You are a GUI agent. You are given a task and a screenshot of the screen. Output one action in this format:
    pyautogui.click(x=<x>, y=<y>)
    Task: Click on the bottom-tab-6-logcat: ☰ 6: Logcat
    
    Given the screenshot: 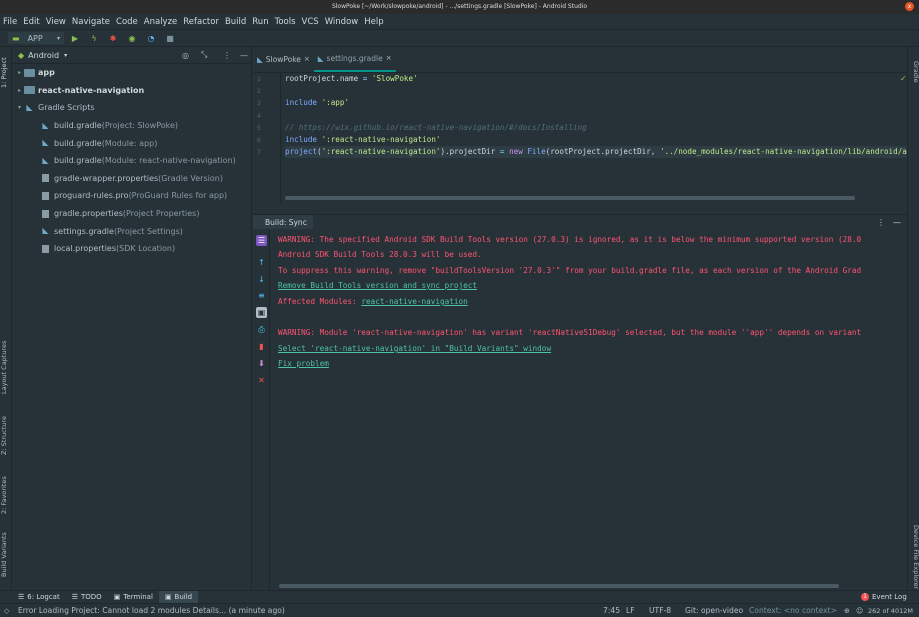 What is the action you would take?
    pyautogui.click(x=39, y=597)
    